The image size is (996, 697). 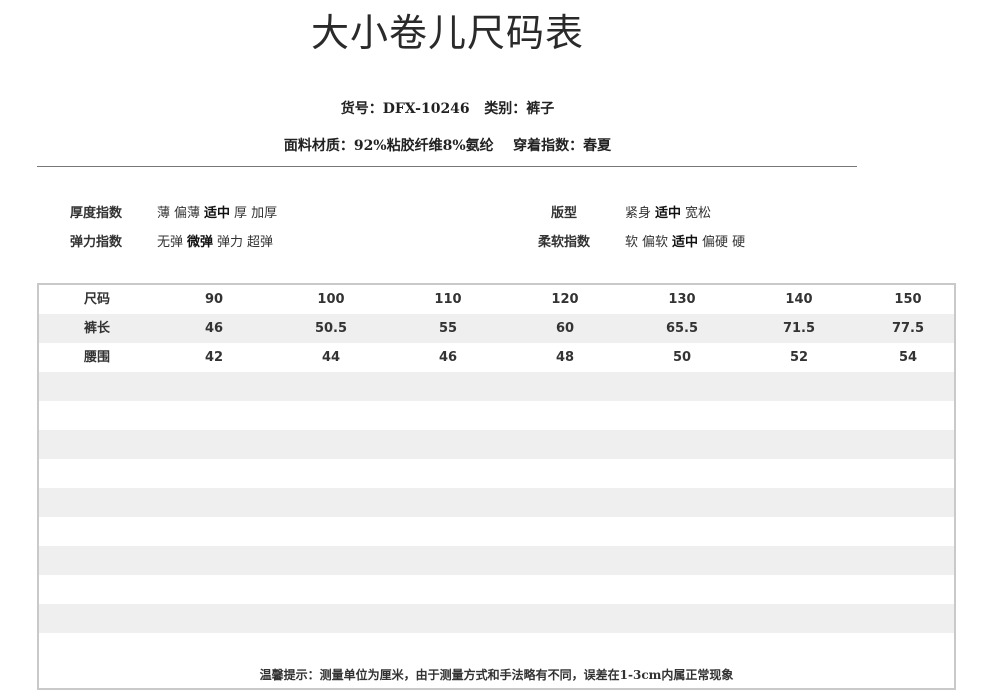 I want to click on attribute-options: 软偏软 适中 偏硬硬, so click(x=687, y=240).